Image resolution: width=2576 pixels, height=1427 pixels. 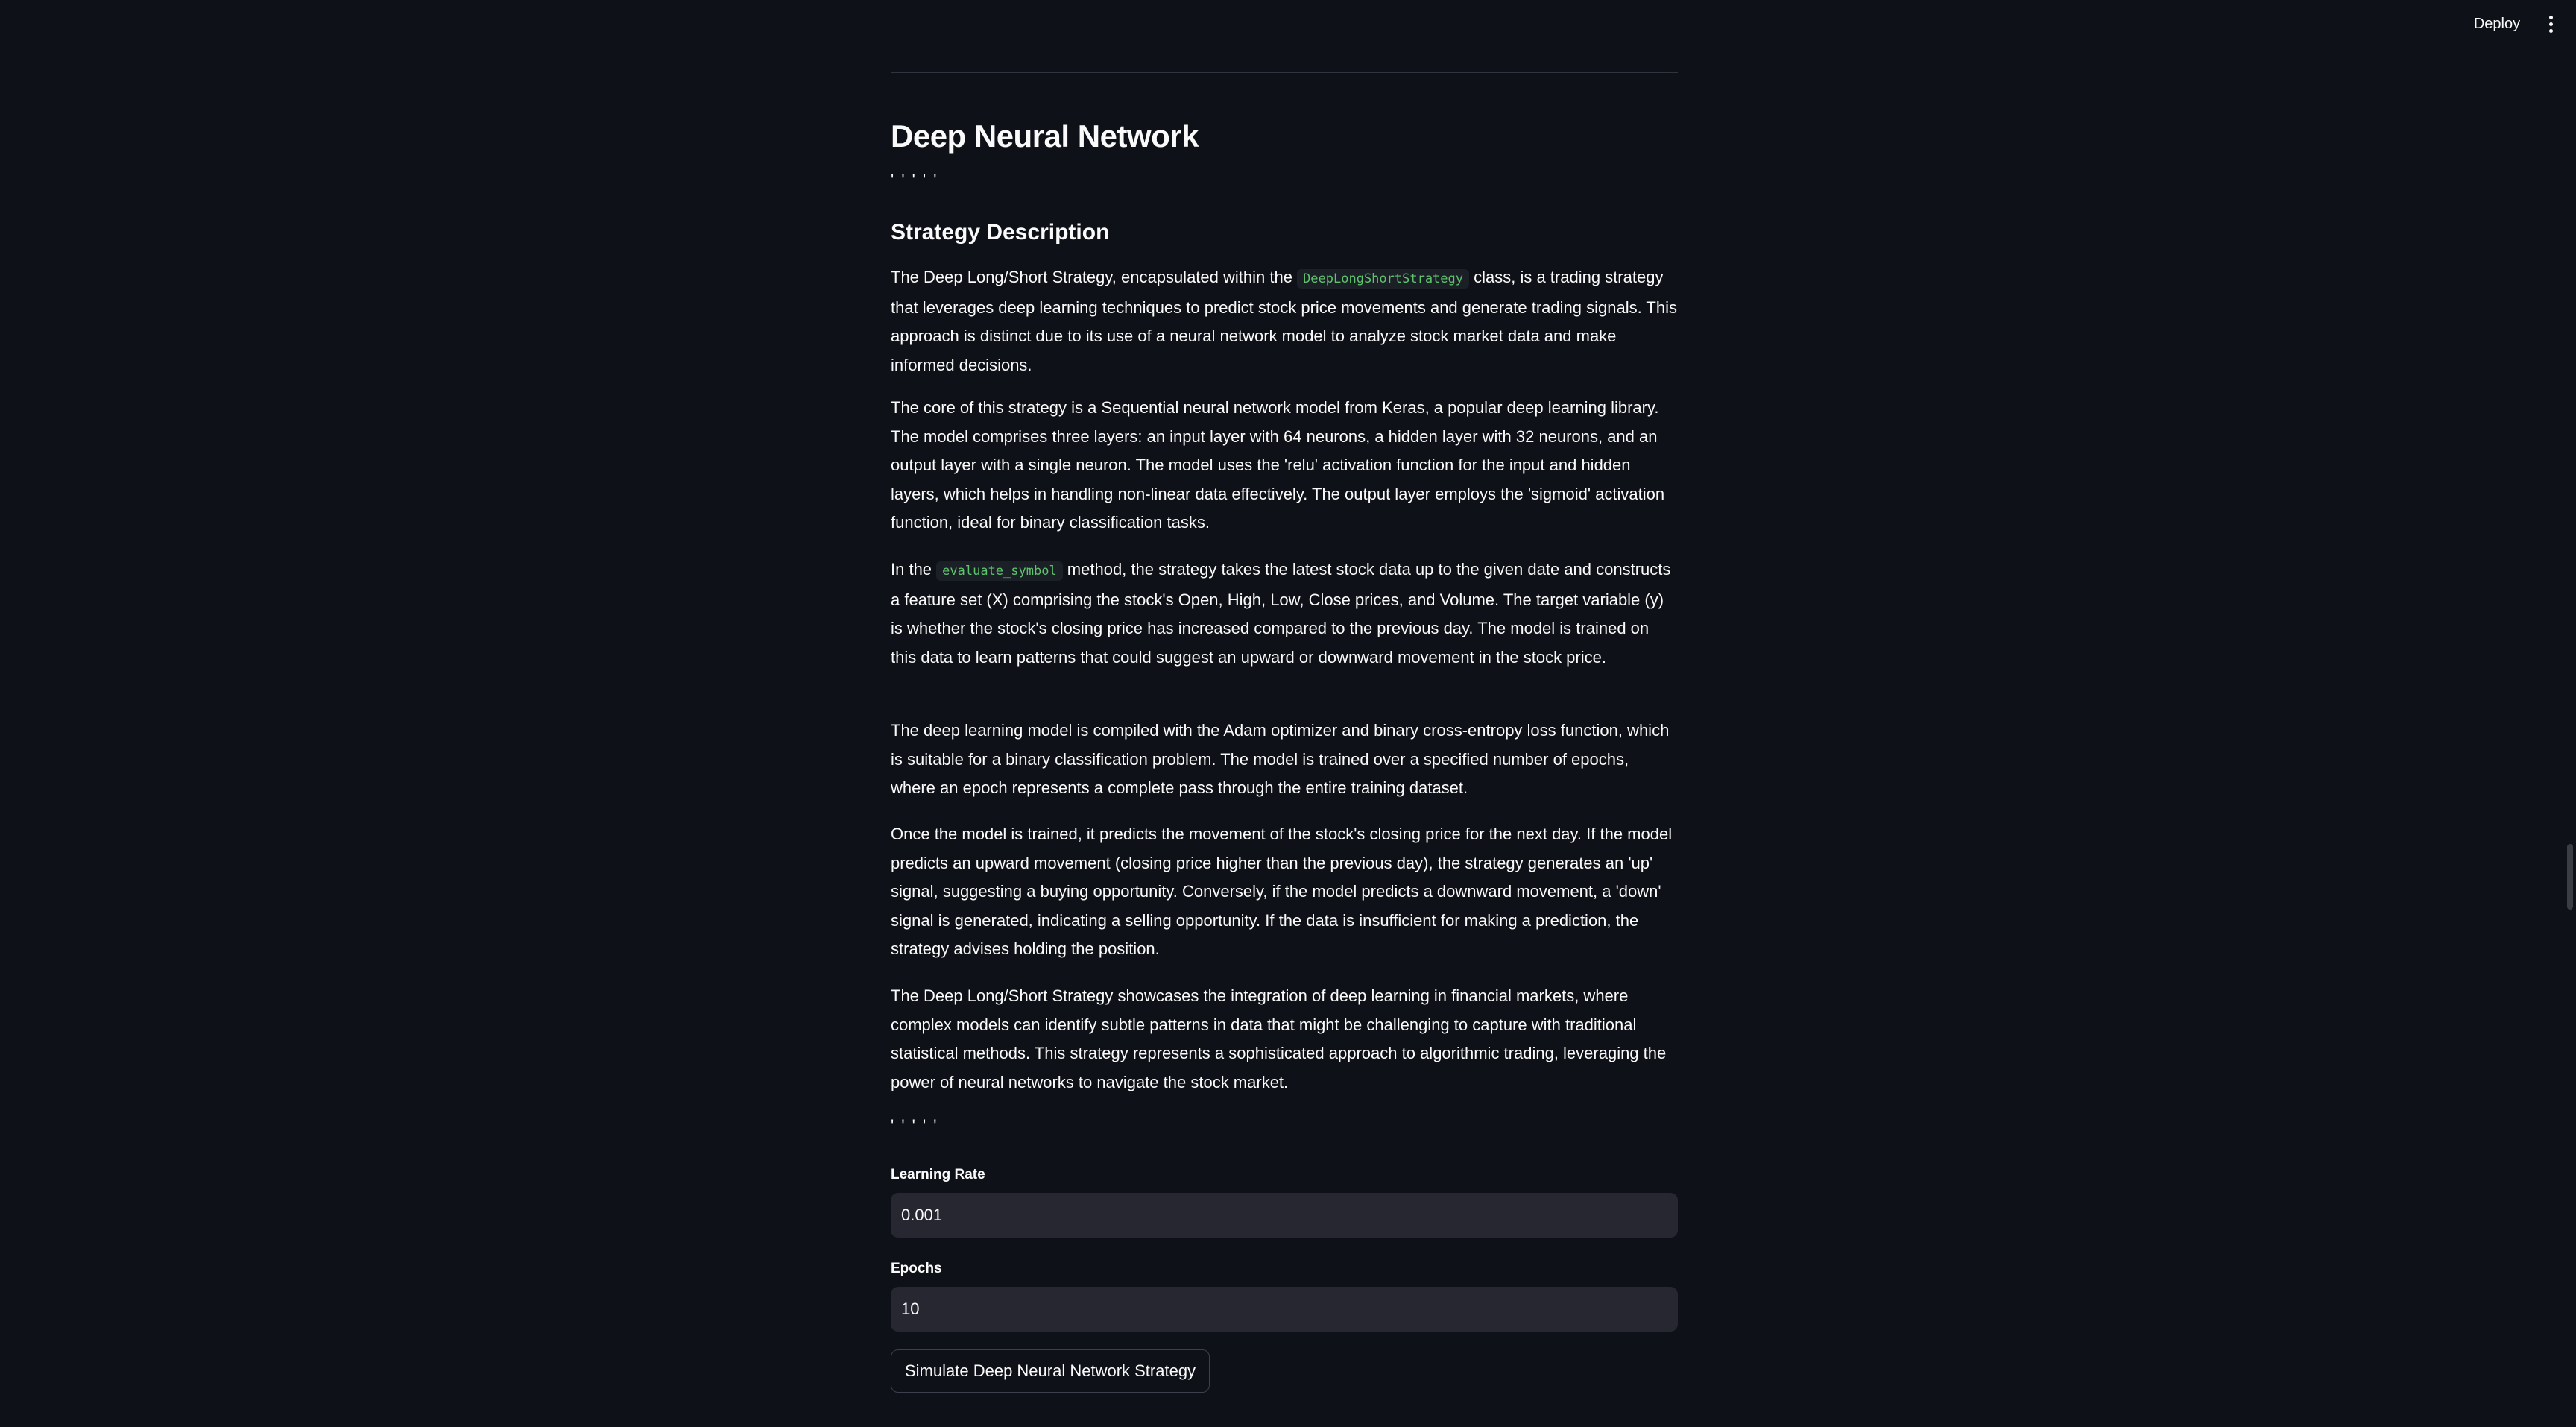 What do you see at coordinates (2497, 24) in the screenshot?
I see `deploy-button: Deploy` at bounding box center [2497, 24].